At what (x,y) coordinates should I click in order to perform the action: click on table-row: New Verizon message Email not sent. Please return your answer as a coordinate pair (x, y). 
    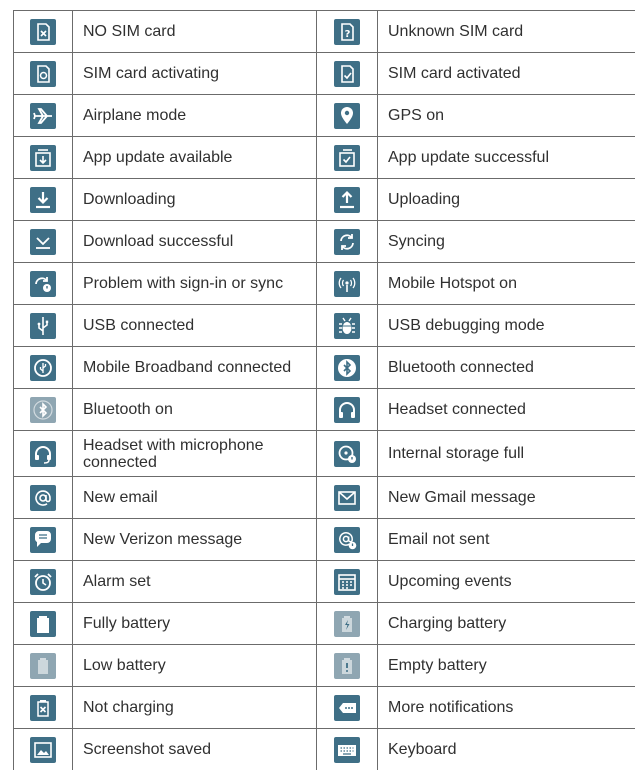
    Looking at the image, I should click on (324, 539).